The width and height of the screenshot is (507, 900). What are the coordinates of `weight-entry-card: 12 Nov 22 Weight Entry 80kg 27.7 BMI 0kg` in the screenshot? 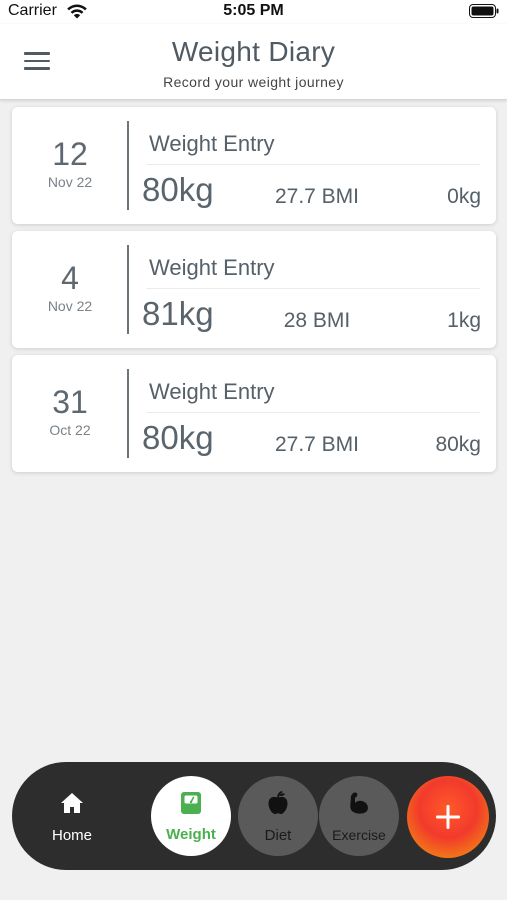 It's located at (254, 165).